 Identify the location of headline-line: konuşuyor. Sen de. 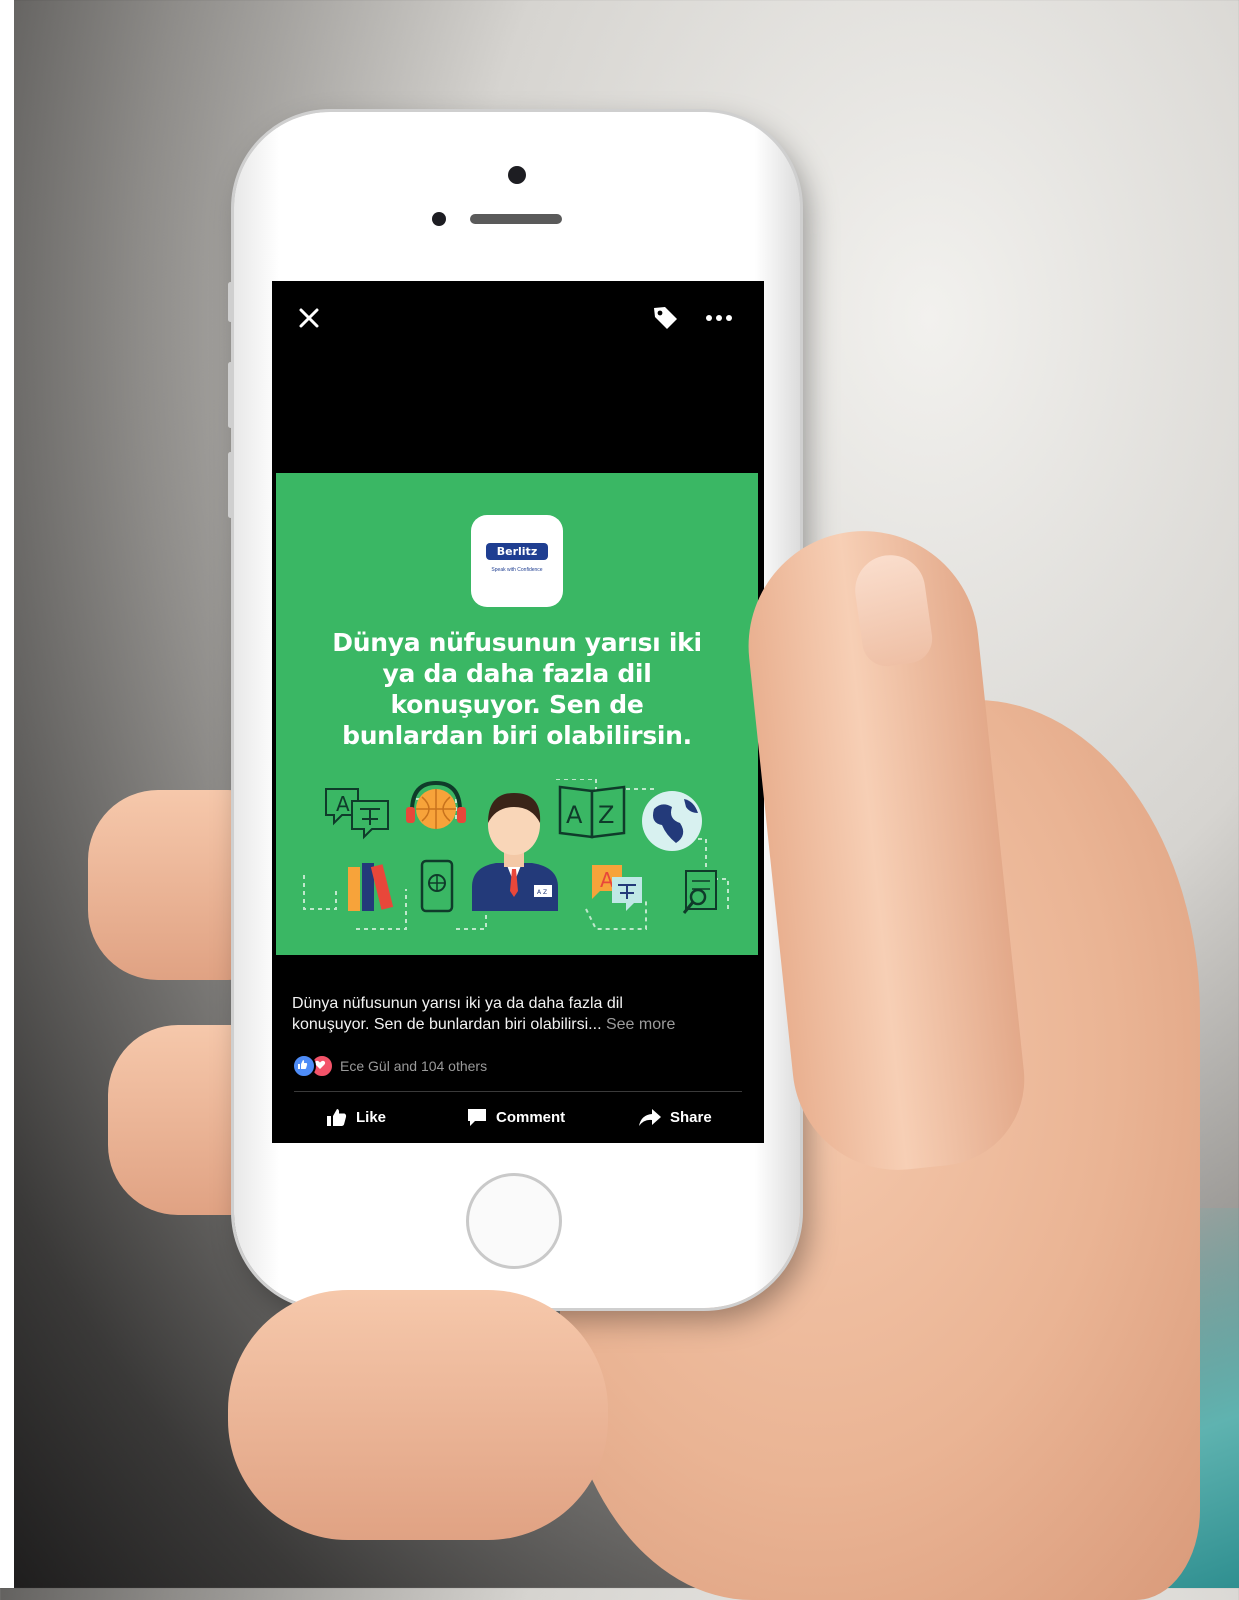
(517, 704).